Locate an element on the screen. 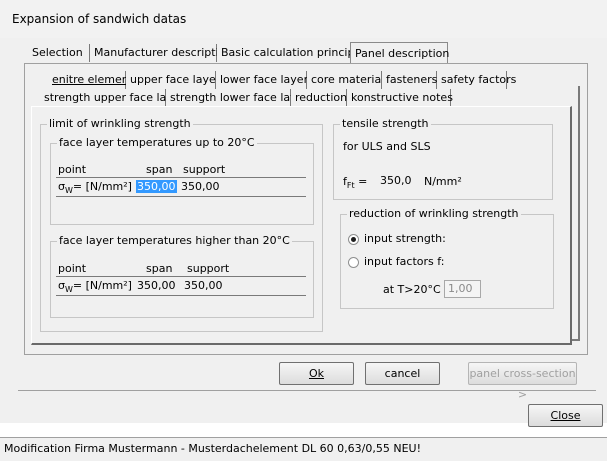 The image size is (607, 461). table-rule-1a is located at coordinates (181, 177).